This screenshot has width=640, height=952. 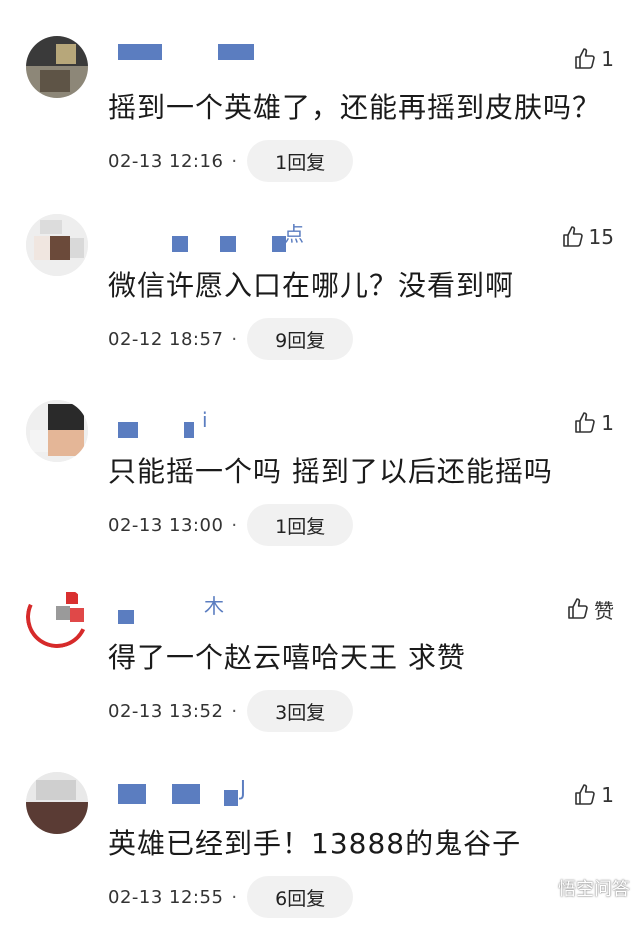 I want to click on comment-meta: 02-13 13:00 · 1回复, so click(x=231, y=525).